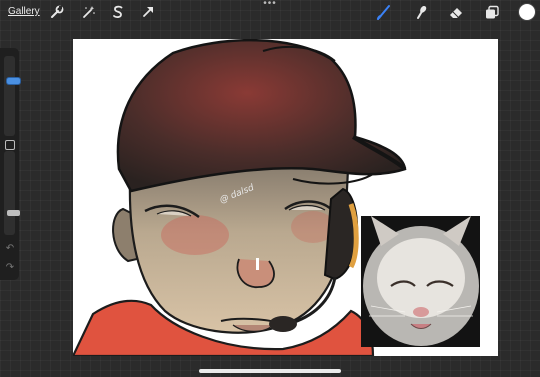 The width and height of the screenshot is (540, 377). What do you see at coordinates (148, 12) in the screenshot?
I see `transform-arrow-icon` at bounding box center [148, 12].